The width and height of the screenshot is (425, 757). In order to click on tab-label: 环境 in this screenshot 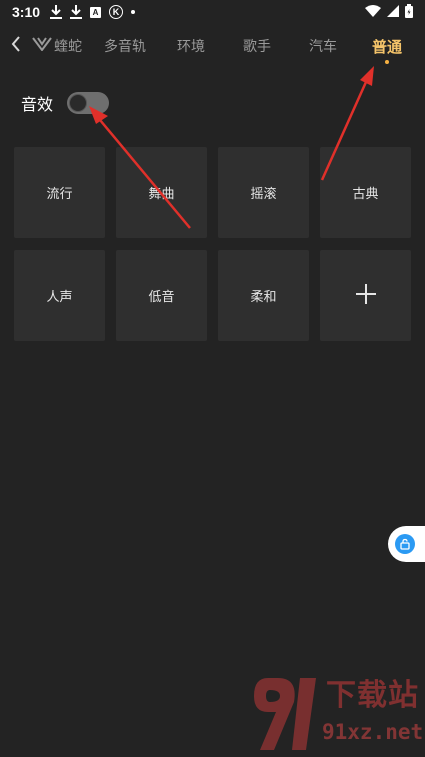, I will do `click(191, 47)`.